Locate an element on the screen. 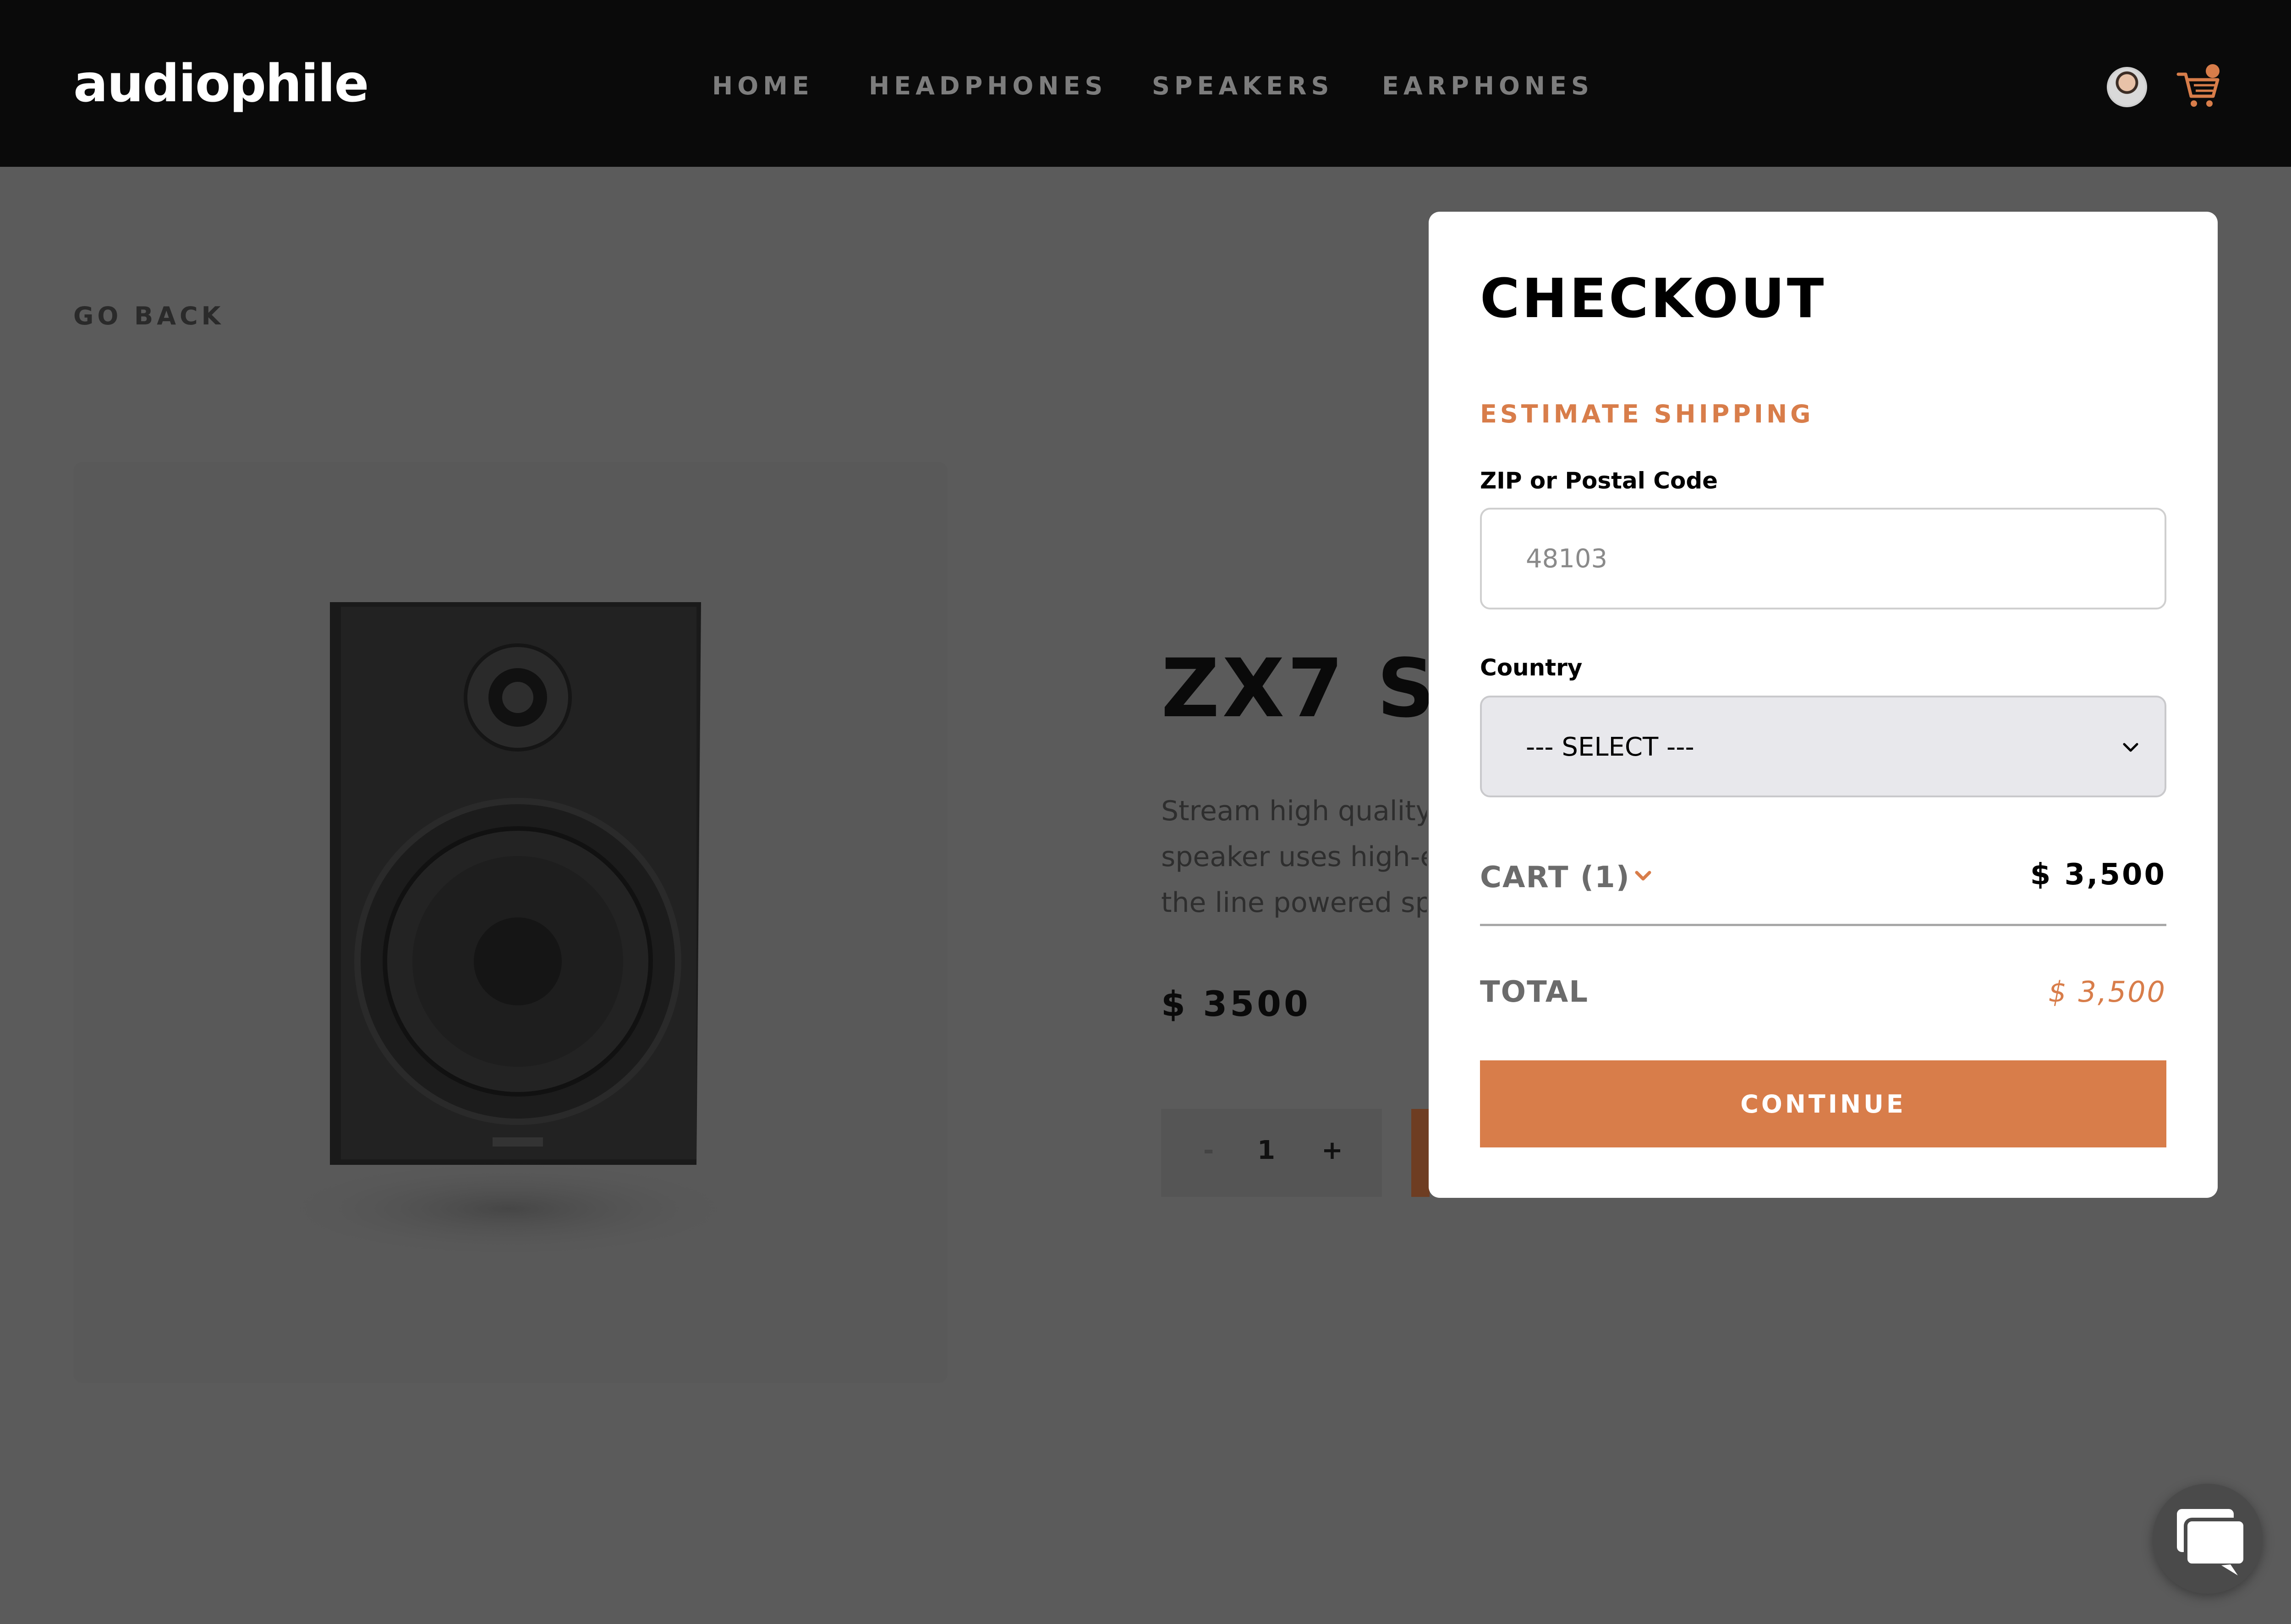 The width and height of the screenshot is (2291, 1624). quantity-stepper: - 1 + is located at coordinates (1271, 1153).